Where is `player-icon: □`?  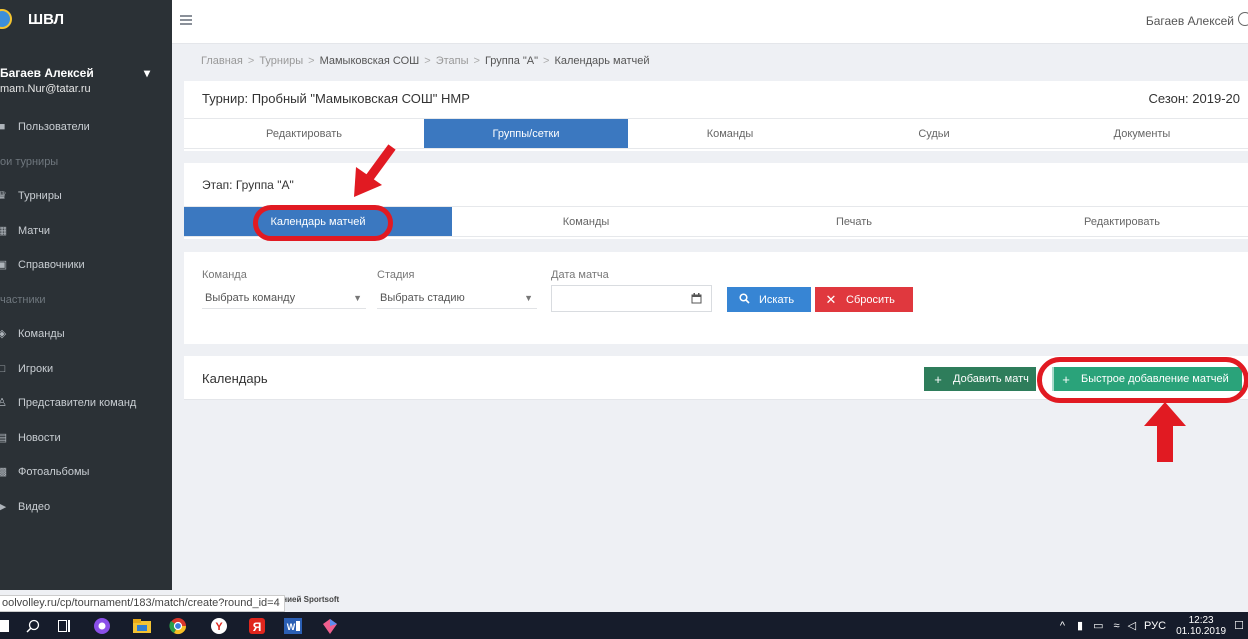 player-icon: □ is located at coordinates (3, 368).